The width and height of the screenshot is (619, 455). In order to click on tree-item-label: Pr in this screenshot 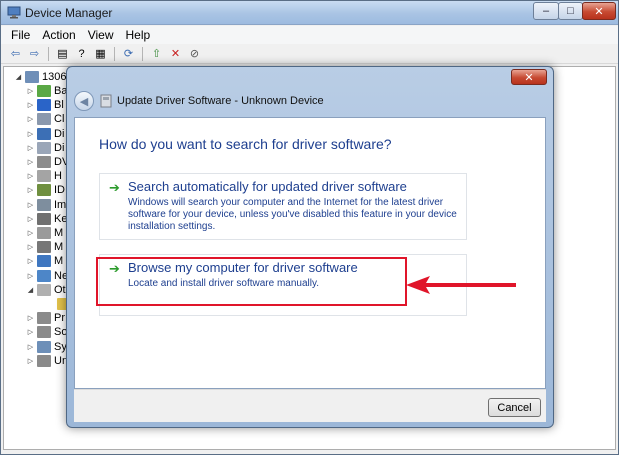, I will do `click(59, 318)`.